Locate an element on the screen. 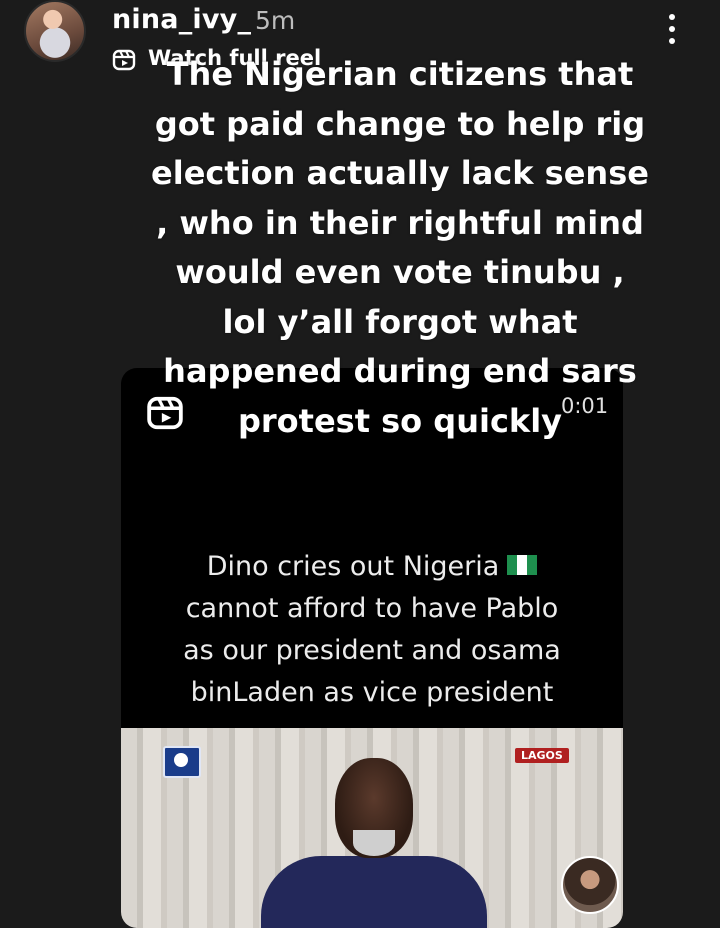 The image size is (720, 928). speaker-beard is located at coordinates (374, 843).